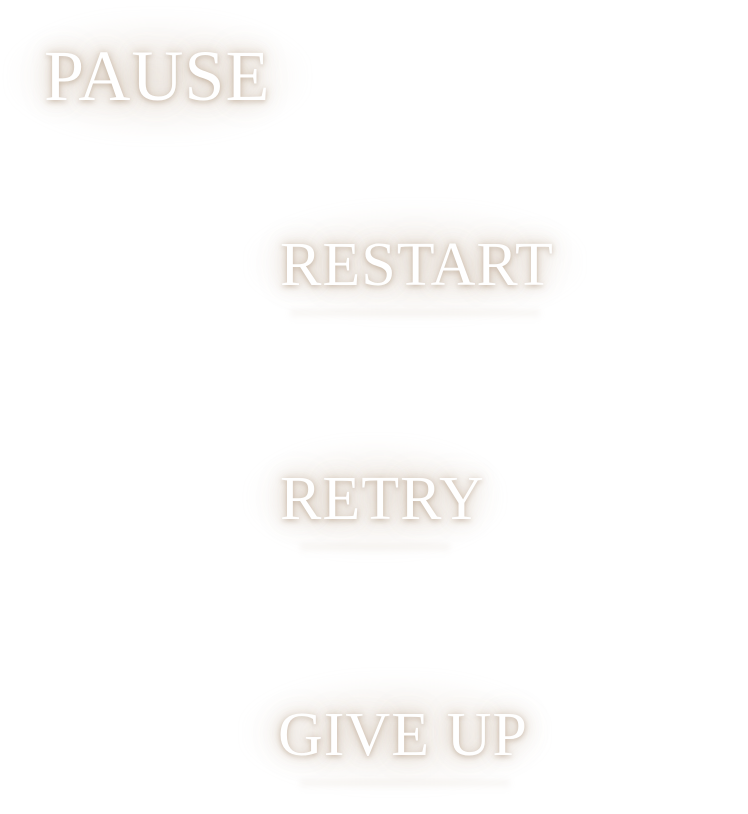 The width and height of the screenshot is (748, 814). What do you see at coordinates (157, 76) in the screenshot?
I see `pause-title: PAUSE` at bounding box center [157, 76].